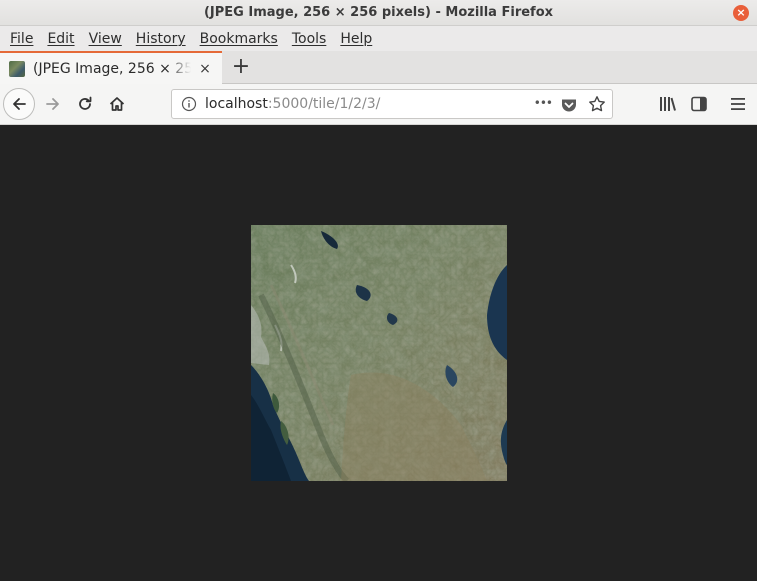 The width and height of the screenshot is (757, 581). Describe the element at coordinates (378, 67) in the screenshot. I see `tab-strip: (JPEG Image, 256 × 256 pixels) × +` at that location.